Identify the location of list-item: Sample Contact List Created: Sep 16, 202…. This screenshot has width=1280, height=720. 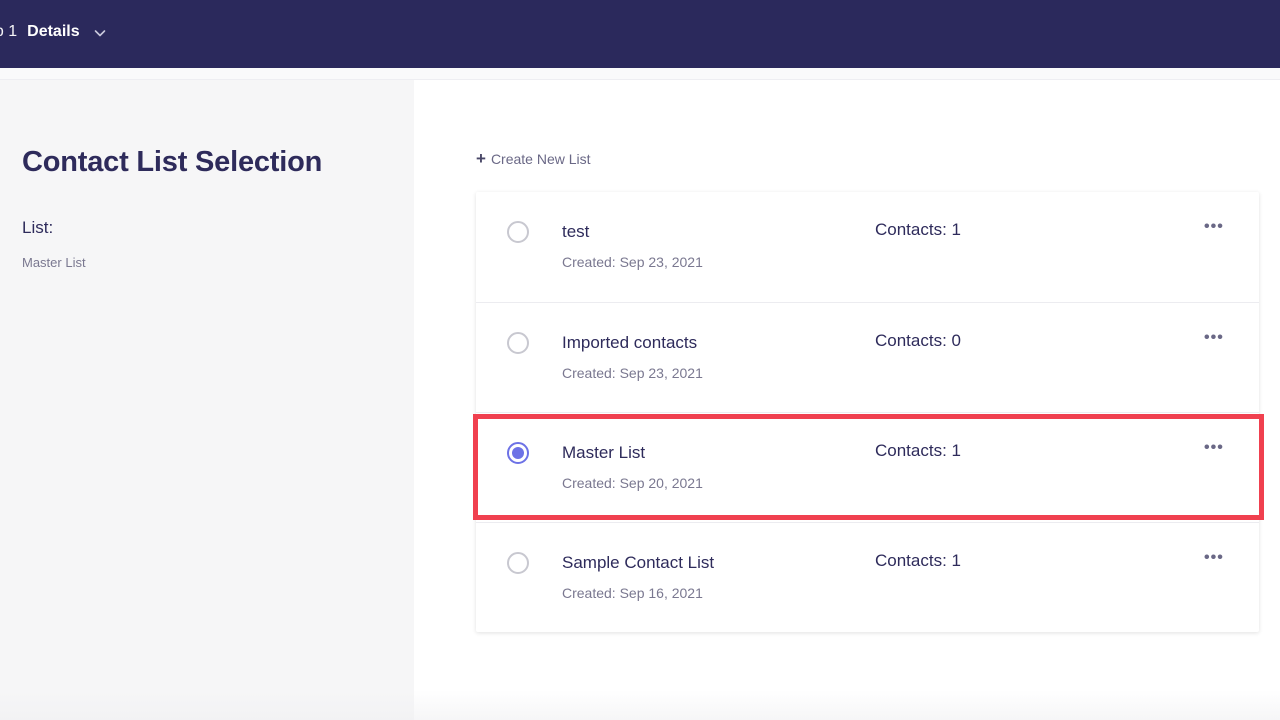
(867, 577).